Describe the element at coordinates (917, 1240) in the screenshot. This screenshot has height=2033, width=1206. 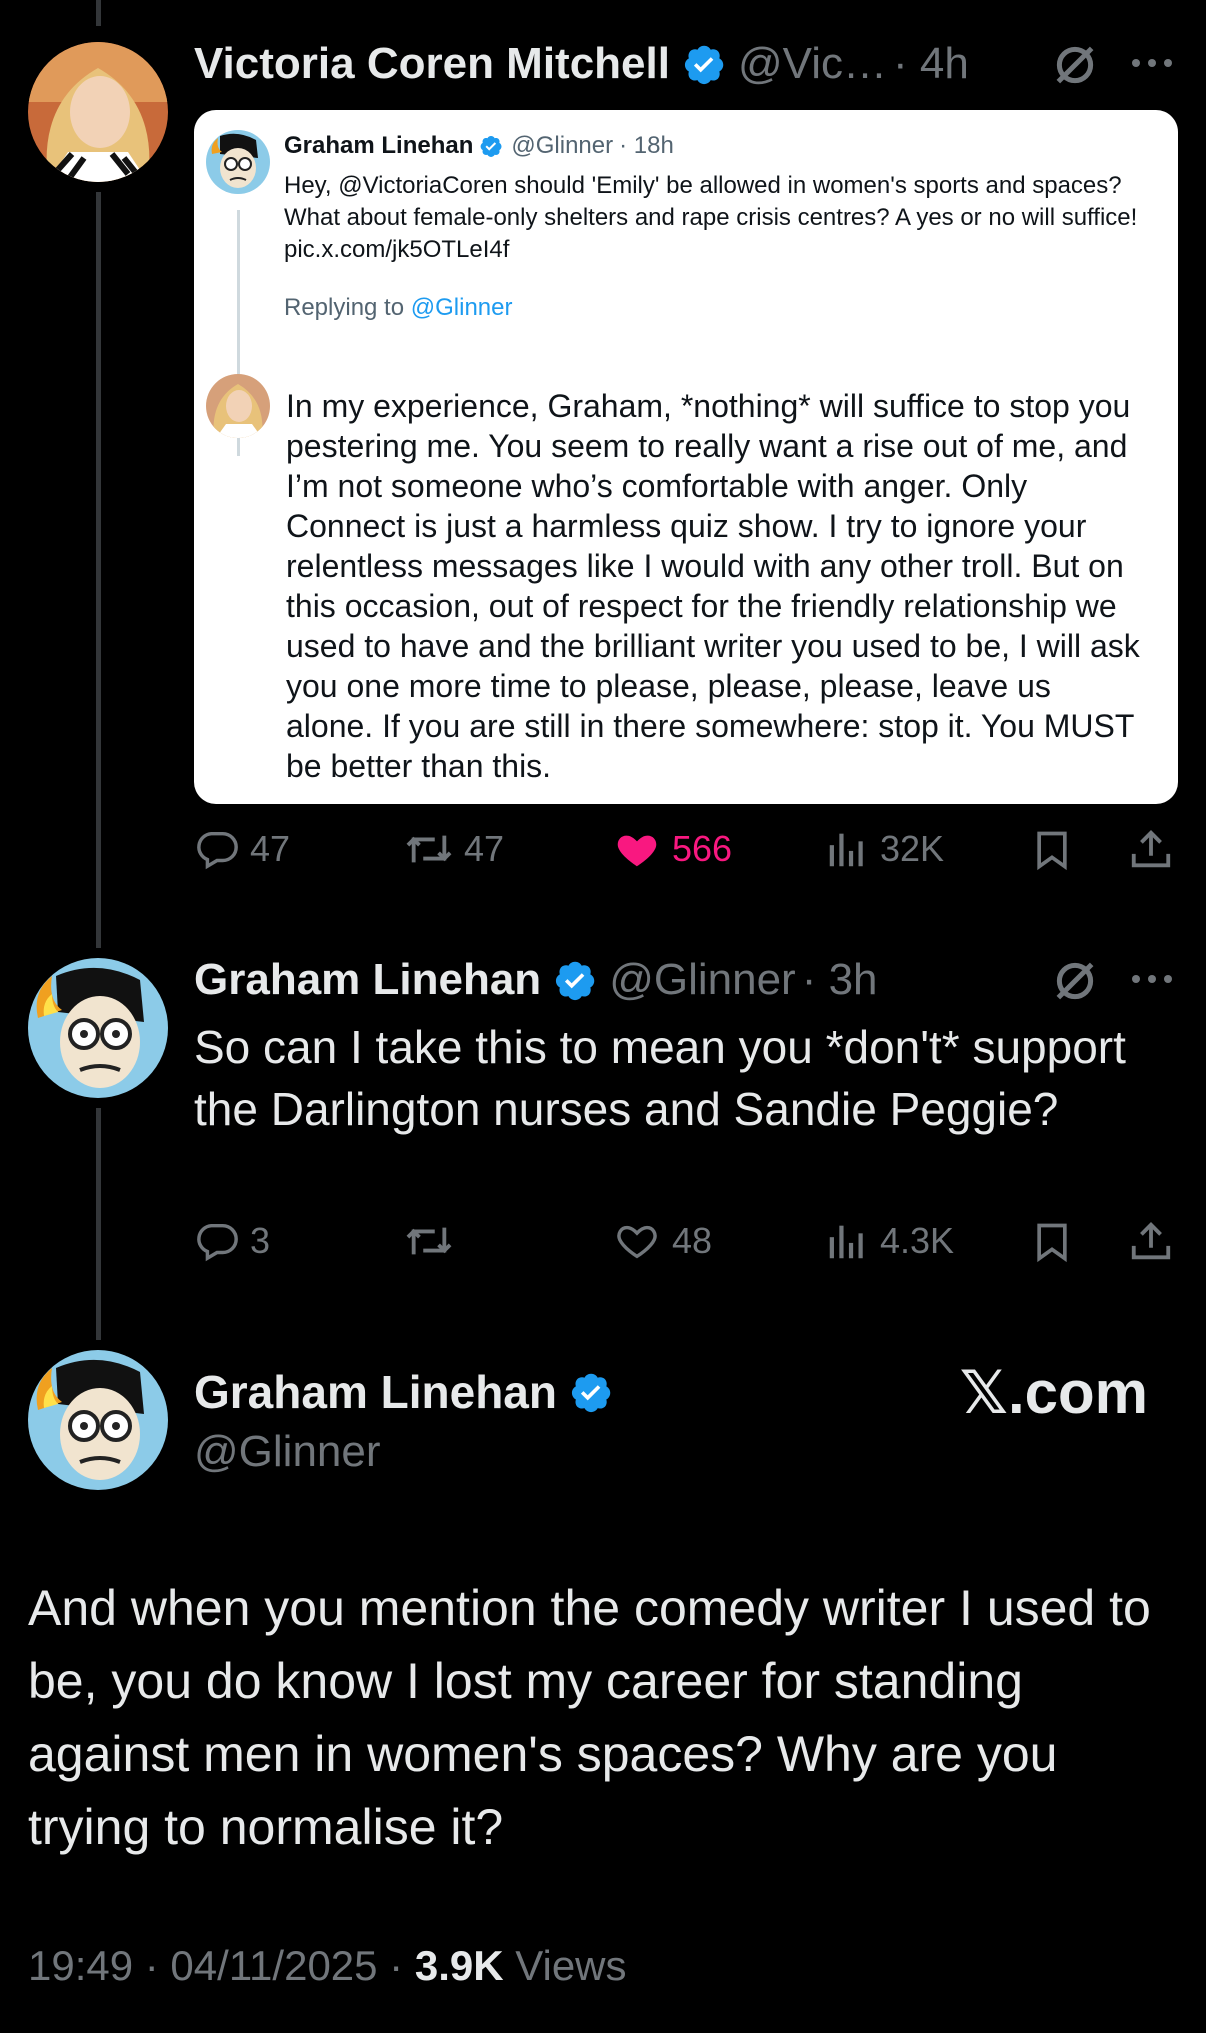
I see `views-count: 4.3K` at that location.